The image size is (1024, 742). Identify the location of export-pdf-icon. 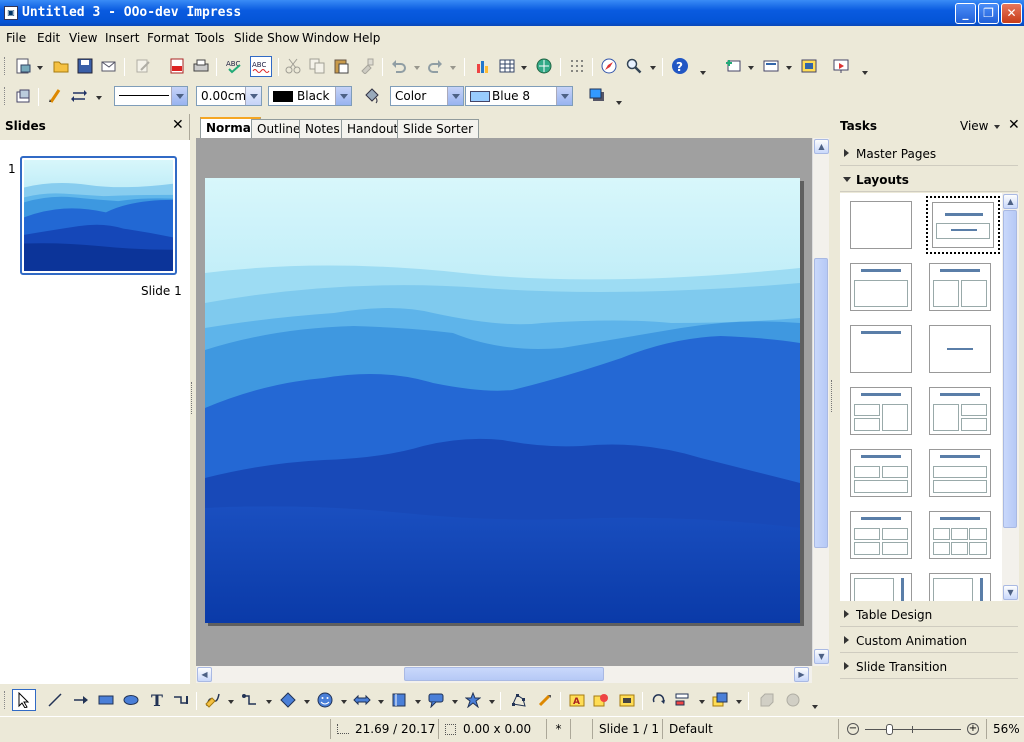
(177, 66).